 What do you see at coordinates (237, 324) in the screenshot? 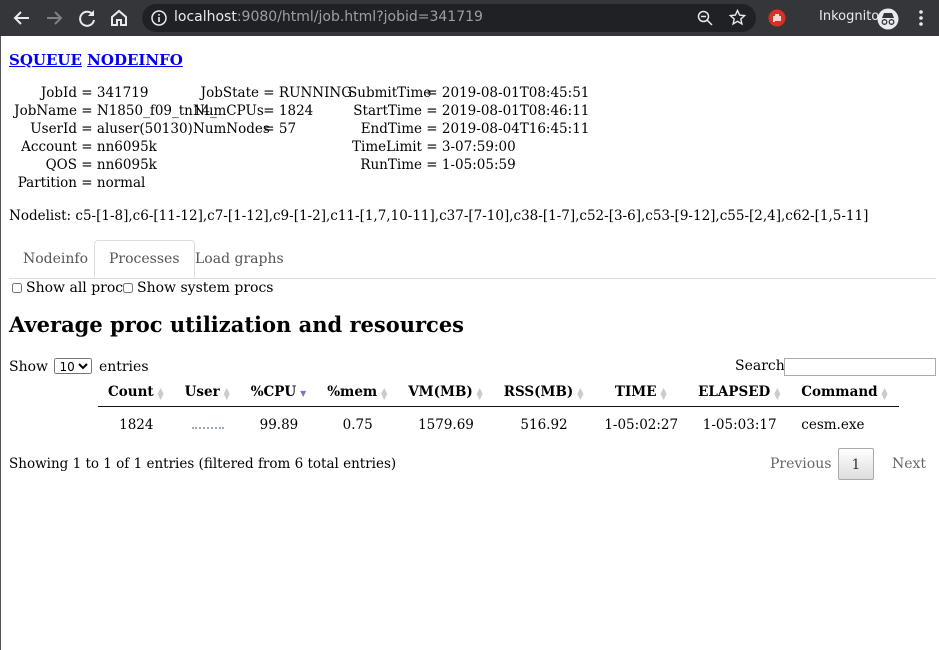
I see `section-title: Average proc utilization and resources` at bounding box center [237, 324].